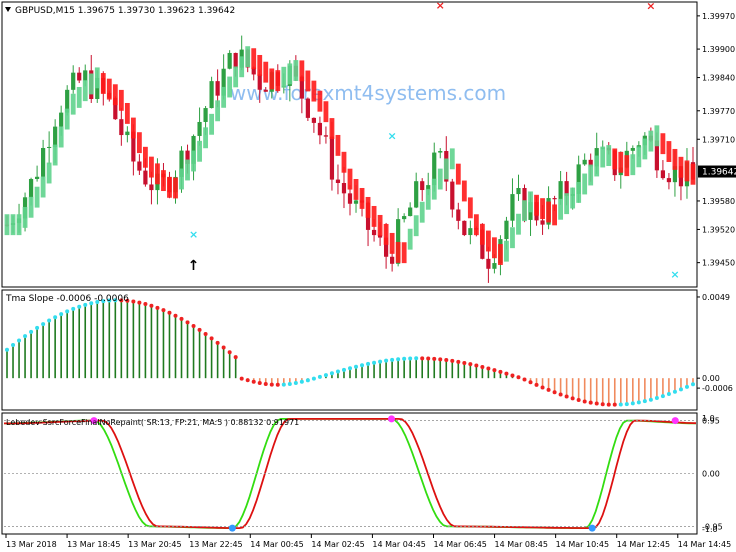 The height and width of the screenshot is (552, 736). I want to click on time-axis-label: 14 Mar 04:45, so click(398, 544).